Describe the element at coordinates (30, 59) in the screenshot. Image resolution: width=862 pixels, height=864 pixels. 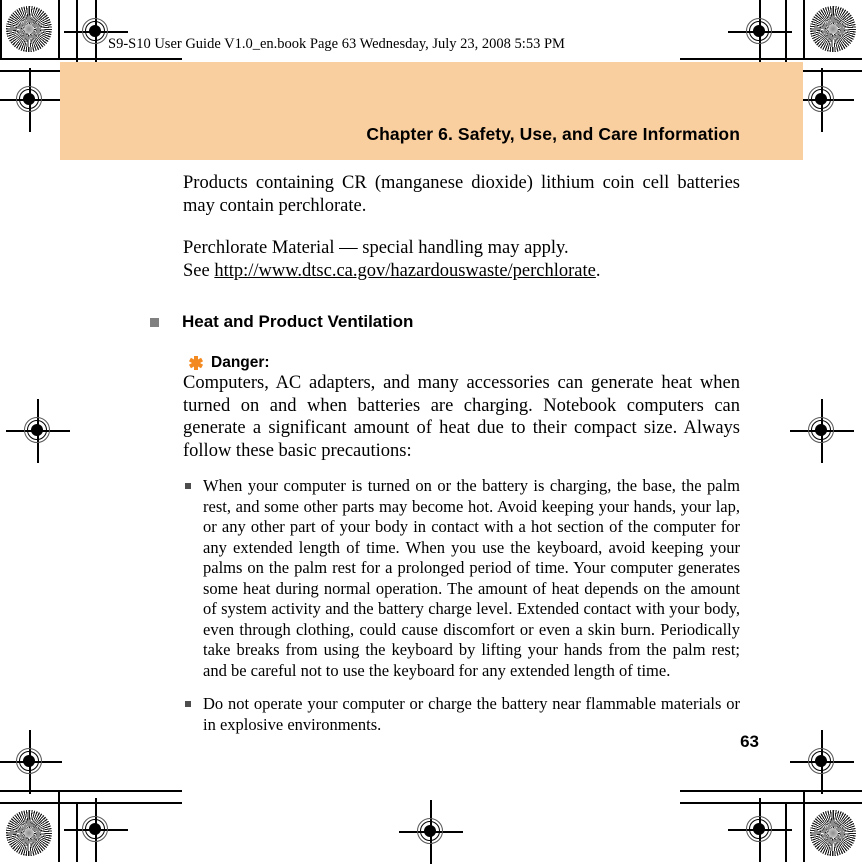
I see `trim-line-top-left-bleed` at that location.